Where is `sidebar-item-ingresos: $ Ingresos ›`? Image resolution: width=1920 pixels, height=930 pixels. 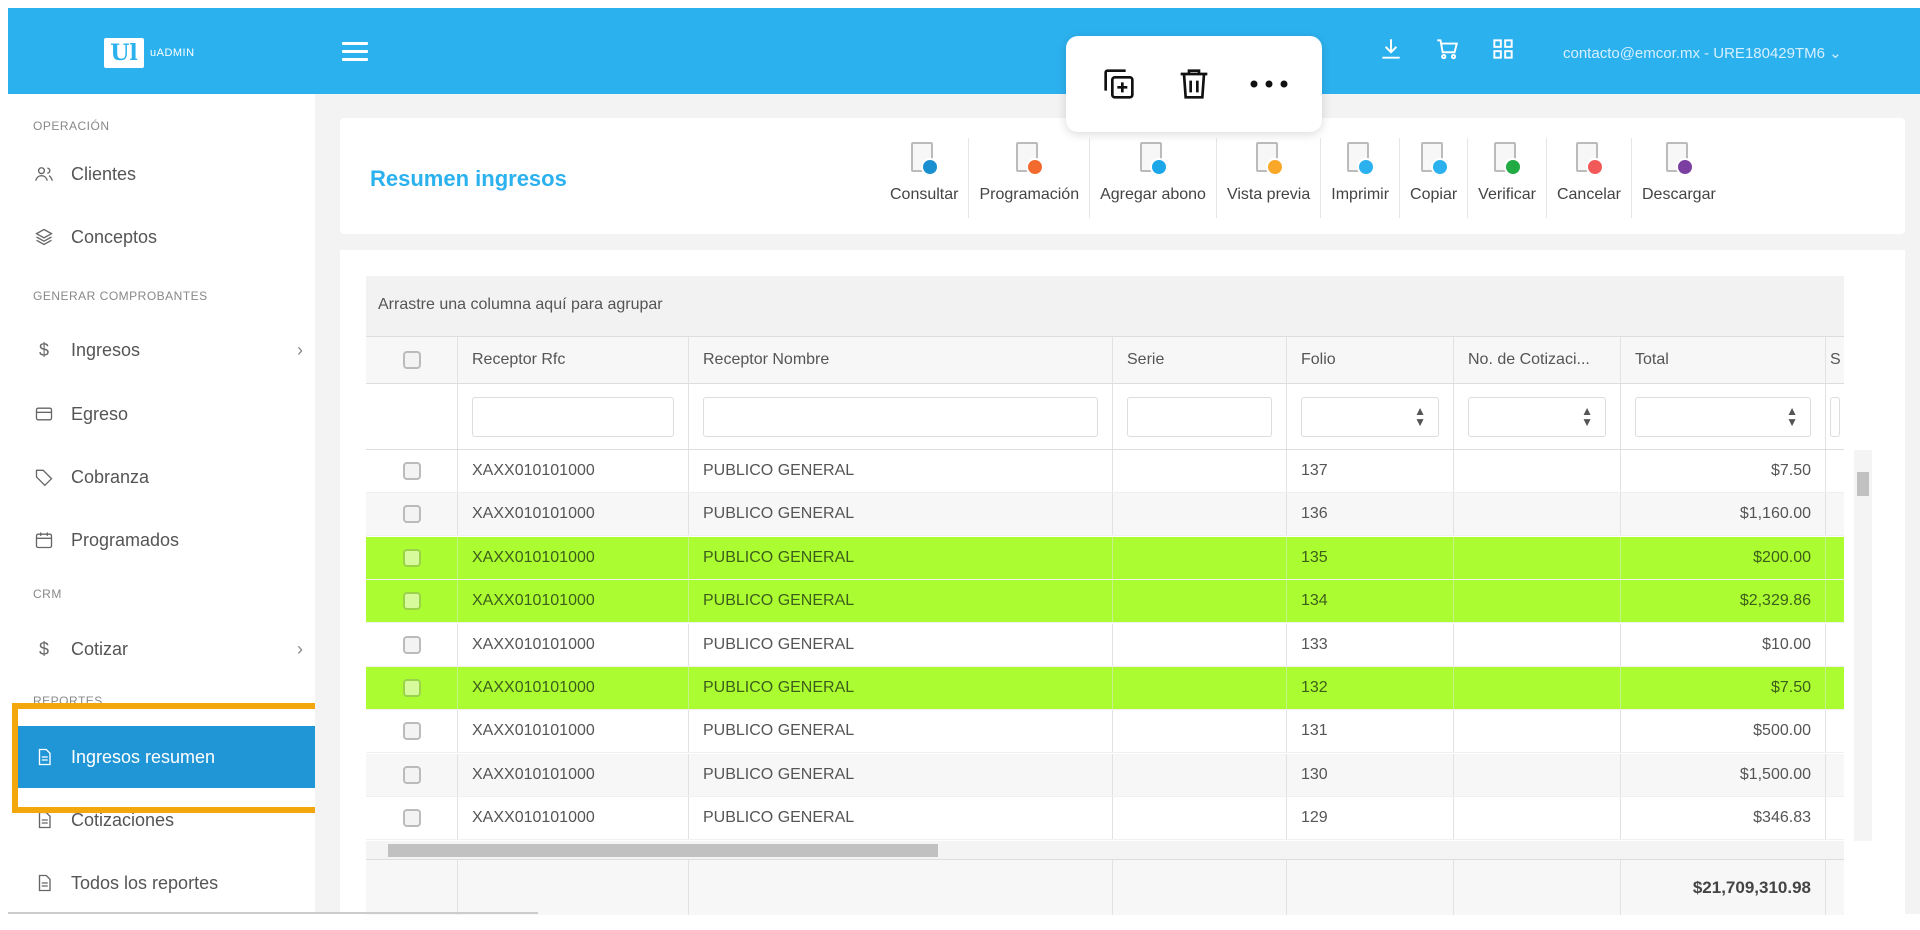
sidebar-item-ingresos: $ Ingresos › is located at coordinates (168, 350).